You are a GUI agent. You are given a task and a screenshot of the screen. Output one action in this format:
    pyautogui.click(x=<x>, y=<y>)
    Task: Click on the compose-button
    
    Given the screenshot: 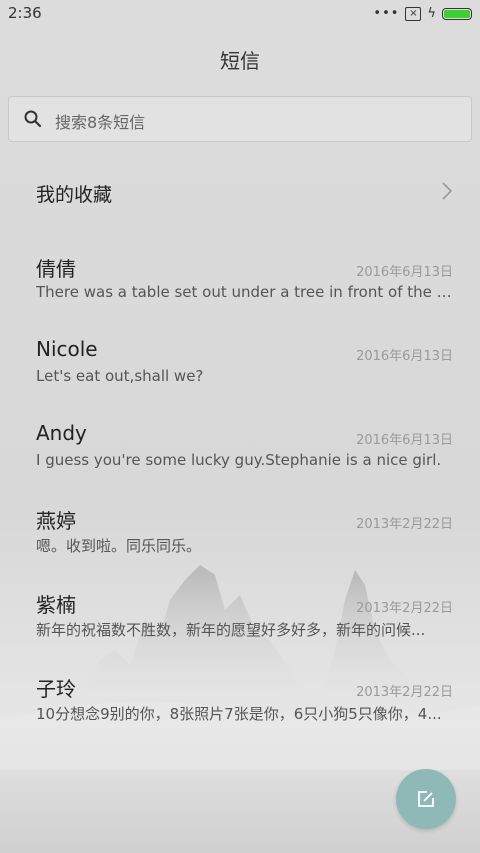 What is the action you would take?
    pyautogui.click(x=426, y=799)
    